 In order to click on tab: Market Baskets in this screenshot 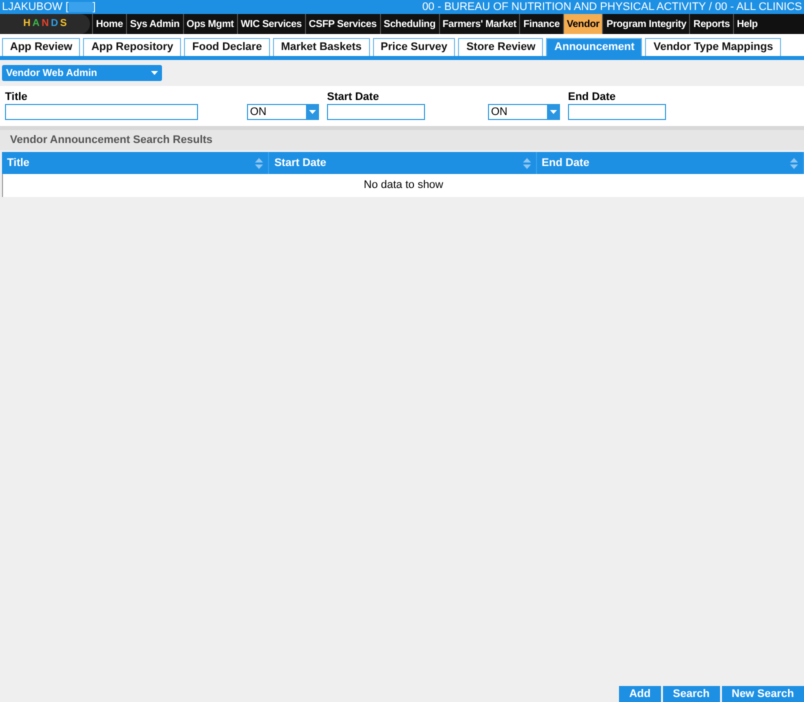, I will do `click(321, 47)`.